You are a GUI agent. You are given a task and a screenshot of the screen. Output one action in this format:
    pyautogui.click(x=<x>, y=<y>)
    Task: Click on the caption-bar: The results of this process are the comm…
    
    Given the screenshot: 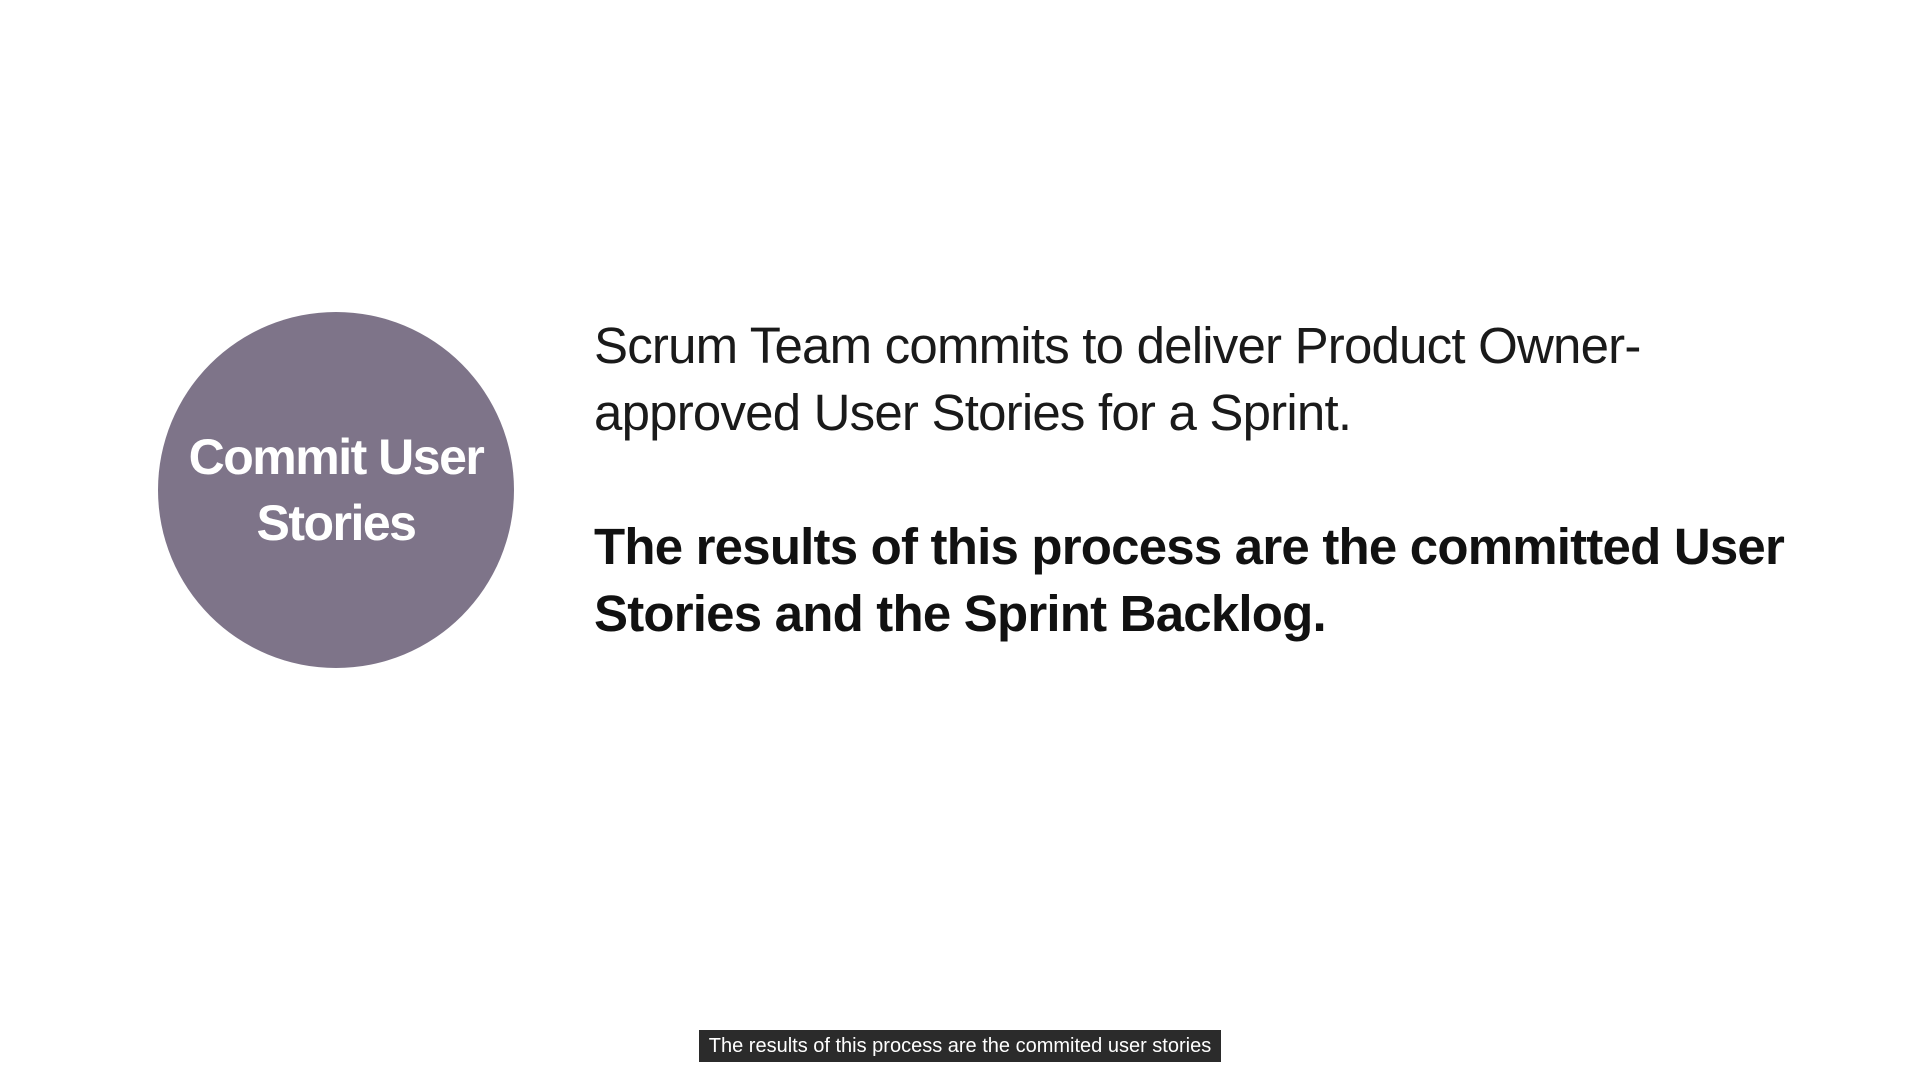 What is the action you would take?
    pyautogui.click(x=960, y=1046)
    